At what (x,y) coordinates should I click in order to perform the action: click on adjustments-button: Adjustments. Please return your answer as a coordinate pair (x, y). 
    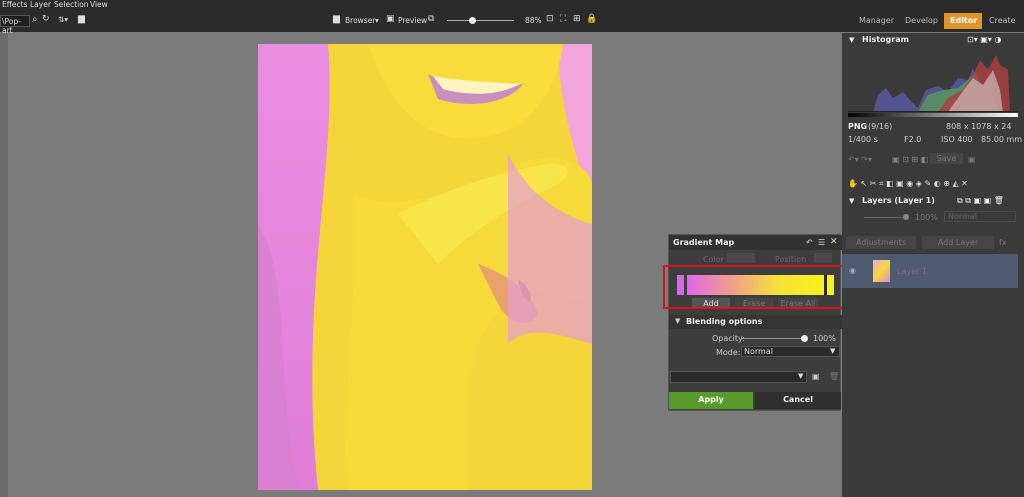
    Looking at the image, I should click on (881, 242).